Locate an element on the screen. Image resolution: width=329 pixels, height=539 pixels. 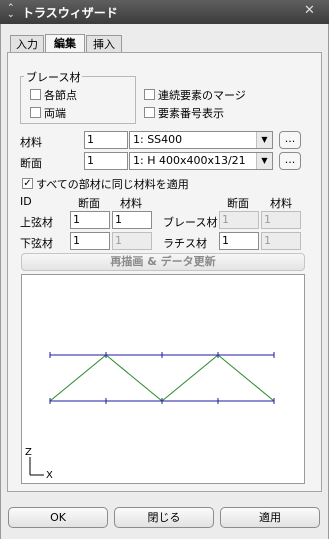
merge-checkbox is located at coordinates (149, 94).